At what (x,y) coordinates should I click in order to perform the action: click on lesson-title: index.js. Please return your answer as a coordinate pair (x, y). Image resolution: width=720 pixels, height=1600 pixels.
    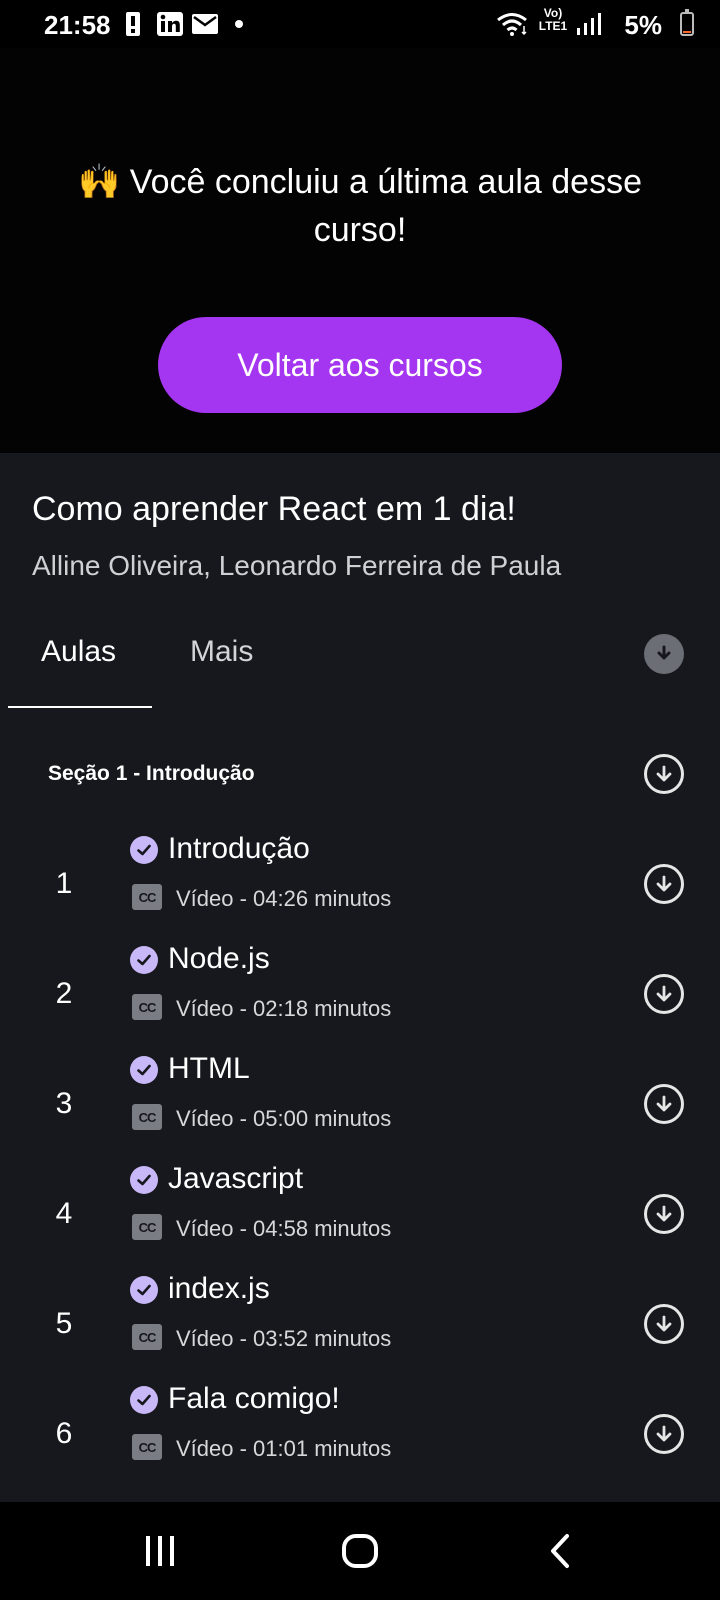
    Looking at the image, I should click on (219, 1288).